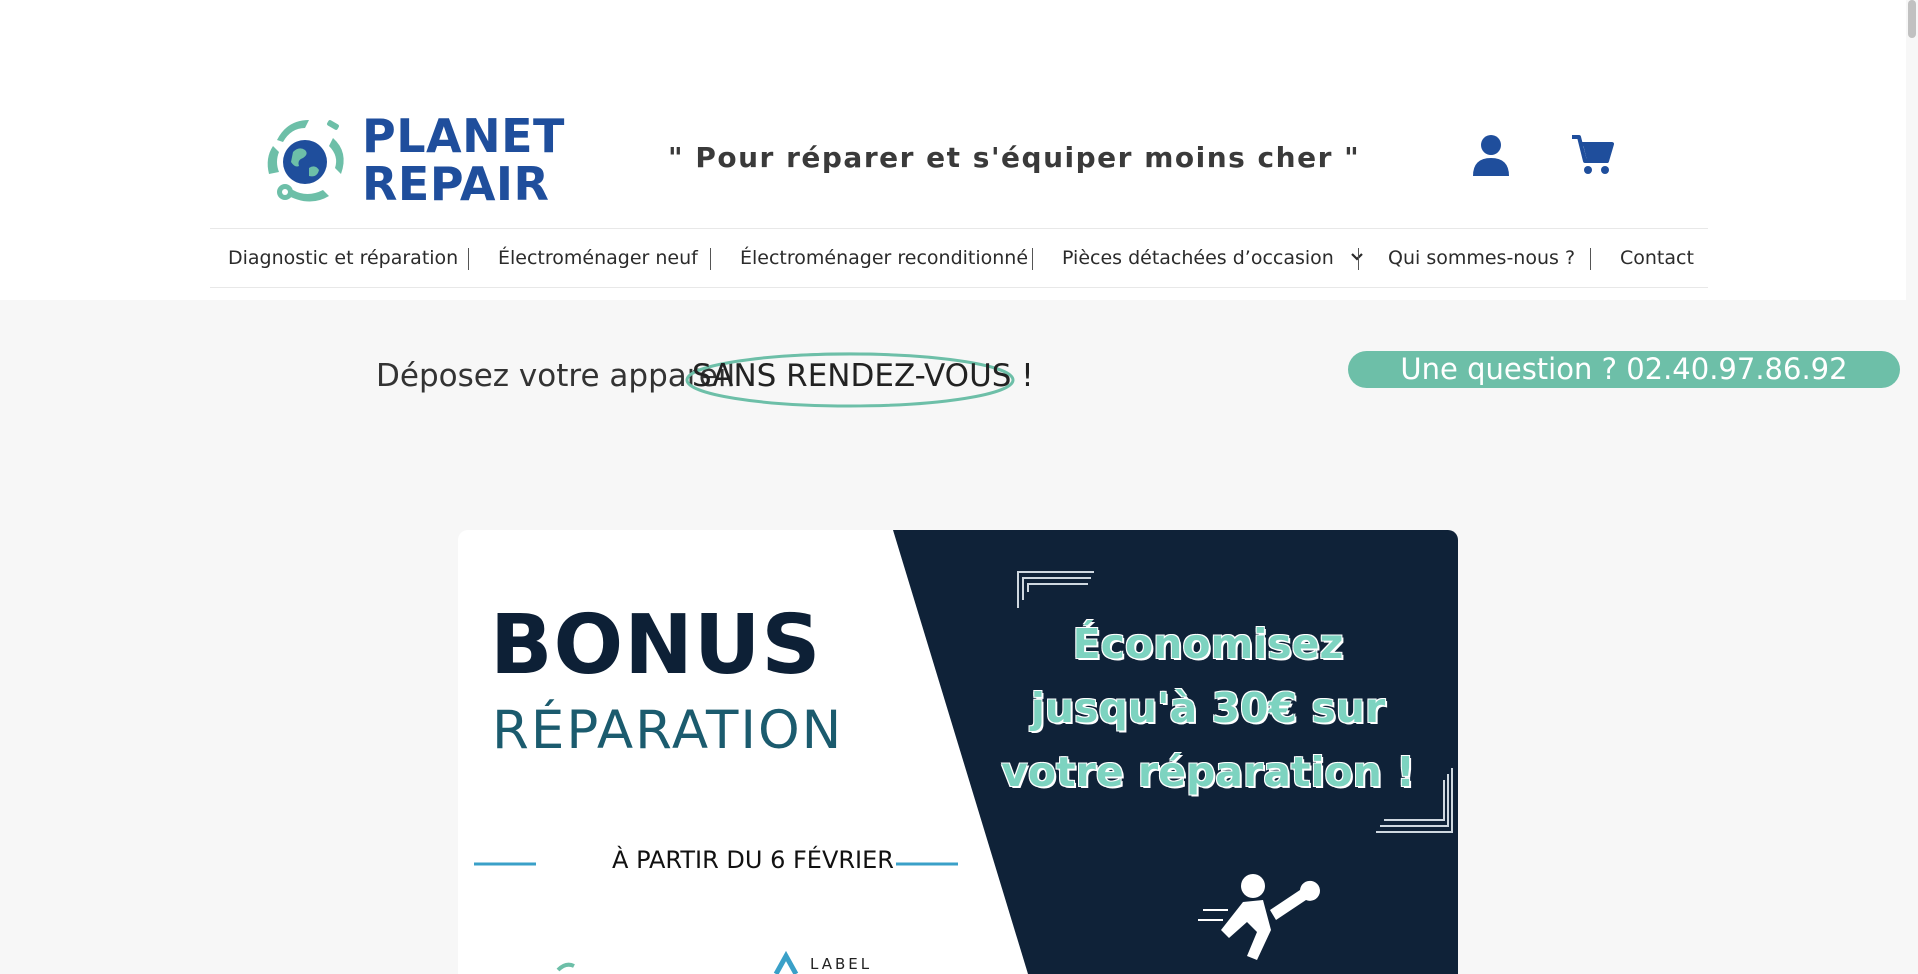  Describe the element at coordinates (556, 376) in the screenshot. I see `promo-text: Déposez votre appareil` at that location.